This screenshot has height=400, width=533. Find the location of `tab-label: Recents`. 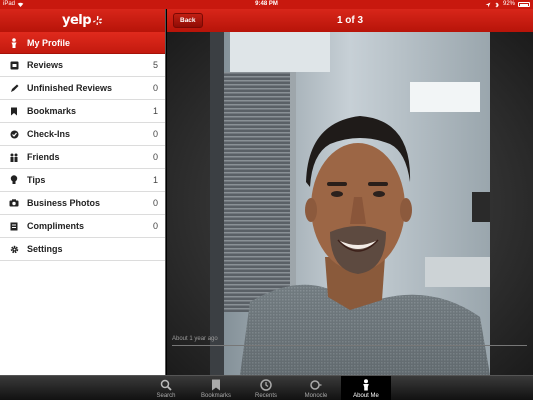

tab-label: Recents is located at coordinates (265, 396).